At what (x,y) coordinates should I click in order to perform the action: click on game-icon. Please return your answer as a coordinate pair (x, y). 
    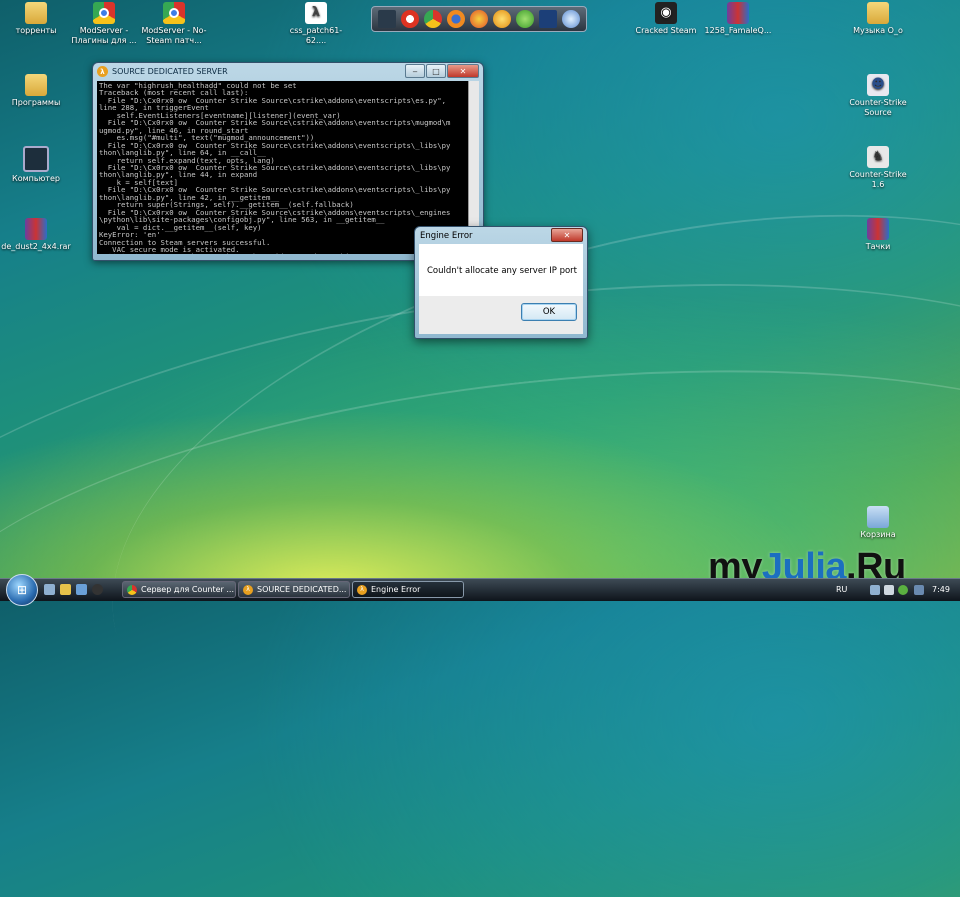
    Looking at the image, I should click on (478, 19).